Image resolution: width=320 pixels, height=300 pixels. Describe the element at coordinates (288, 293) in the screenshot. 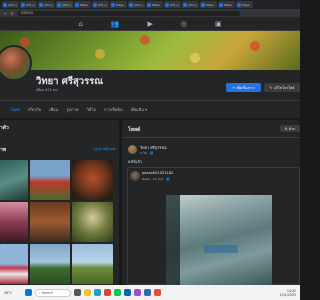

I see `system-clock: 14:32 15/1/2025` at that location.